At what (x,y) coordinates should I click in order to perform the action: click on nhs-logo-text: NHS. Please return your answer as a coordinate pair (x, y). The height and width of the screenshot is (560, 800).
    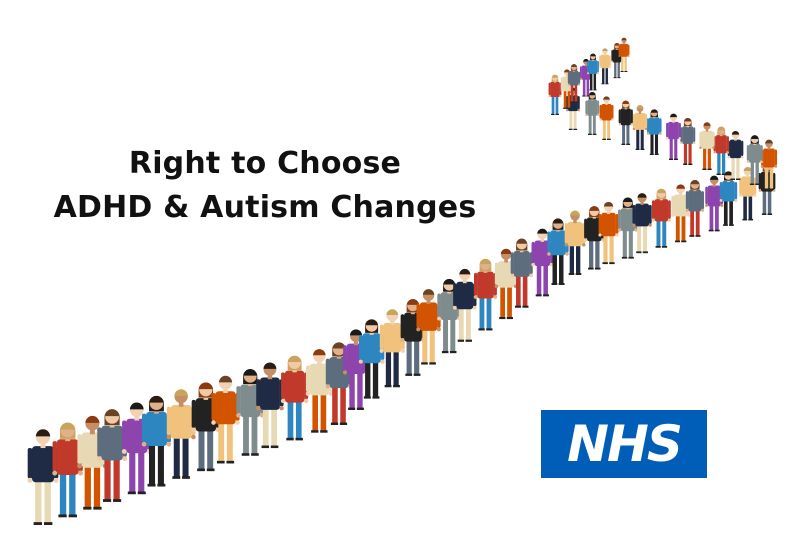
    Looking at the image, I should click on (625, 444).